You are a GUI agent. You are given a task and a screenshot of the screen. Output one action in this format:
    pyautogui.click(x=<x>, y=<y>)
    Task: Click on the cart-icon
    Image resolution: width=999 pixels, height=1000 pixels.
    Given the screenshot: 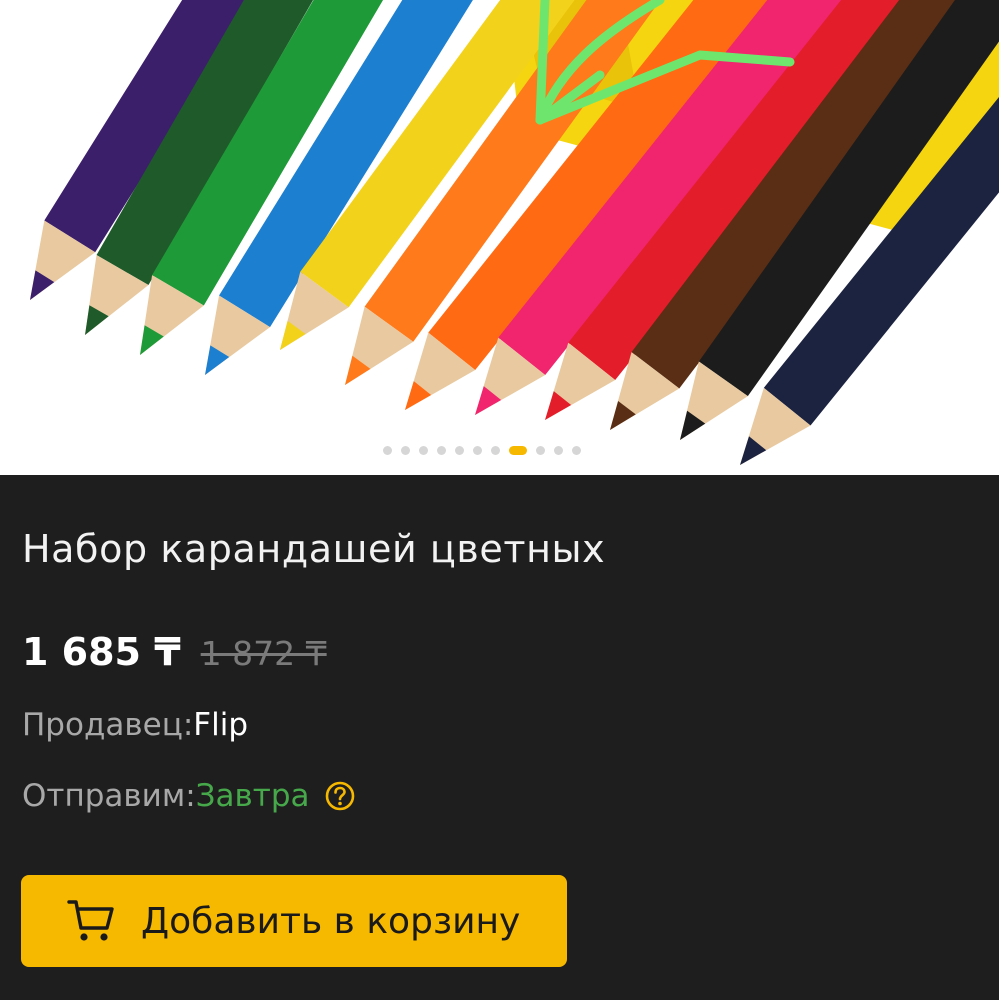 What is the action you would take?
    pyautogui.click(x=91, y=921)
    